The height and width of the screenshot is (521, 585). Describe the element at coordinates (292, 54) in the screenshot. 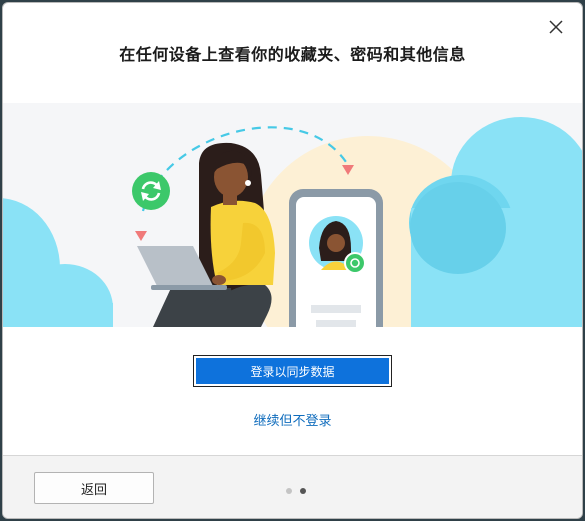

I see `dialog-title: 在任何设备上查看你的收藏夹、密码和其他信息` at that location.